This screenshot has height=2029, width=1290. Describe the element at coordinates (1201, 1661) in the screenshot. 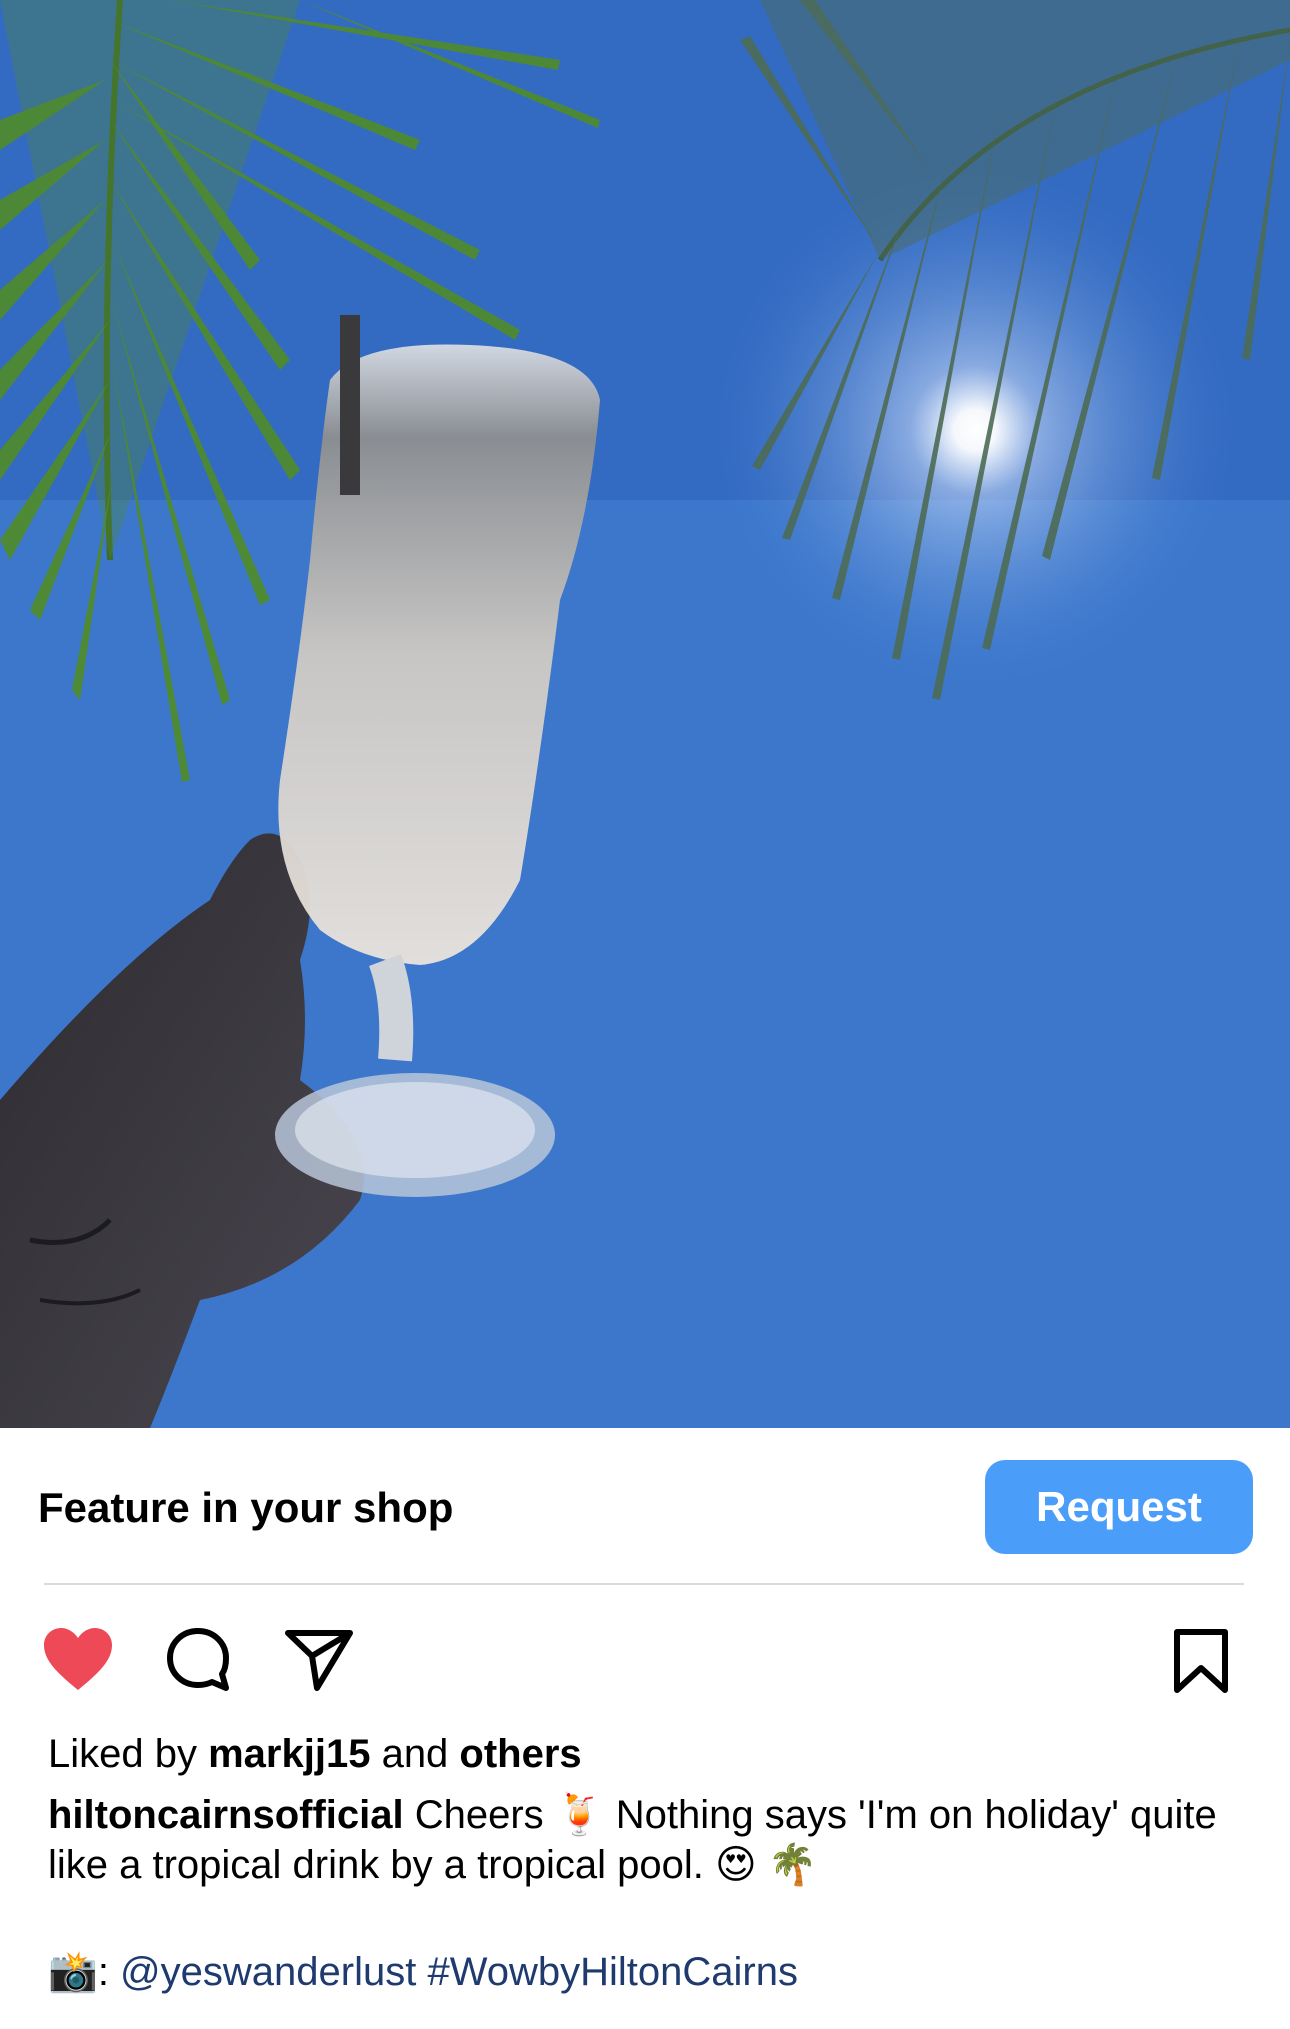

I see `bookmark-icon` at that location.